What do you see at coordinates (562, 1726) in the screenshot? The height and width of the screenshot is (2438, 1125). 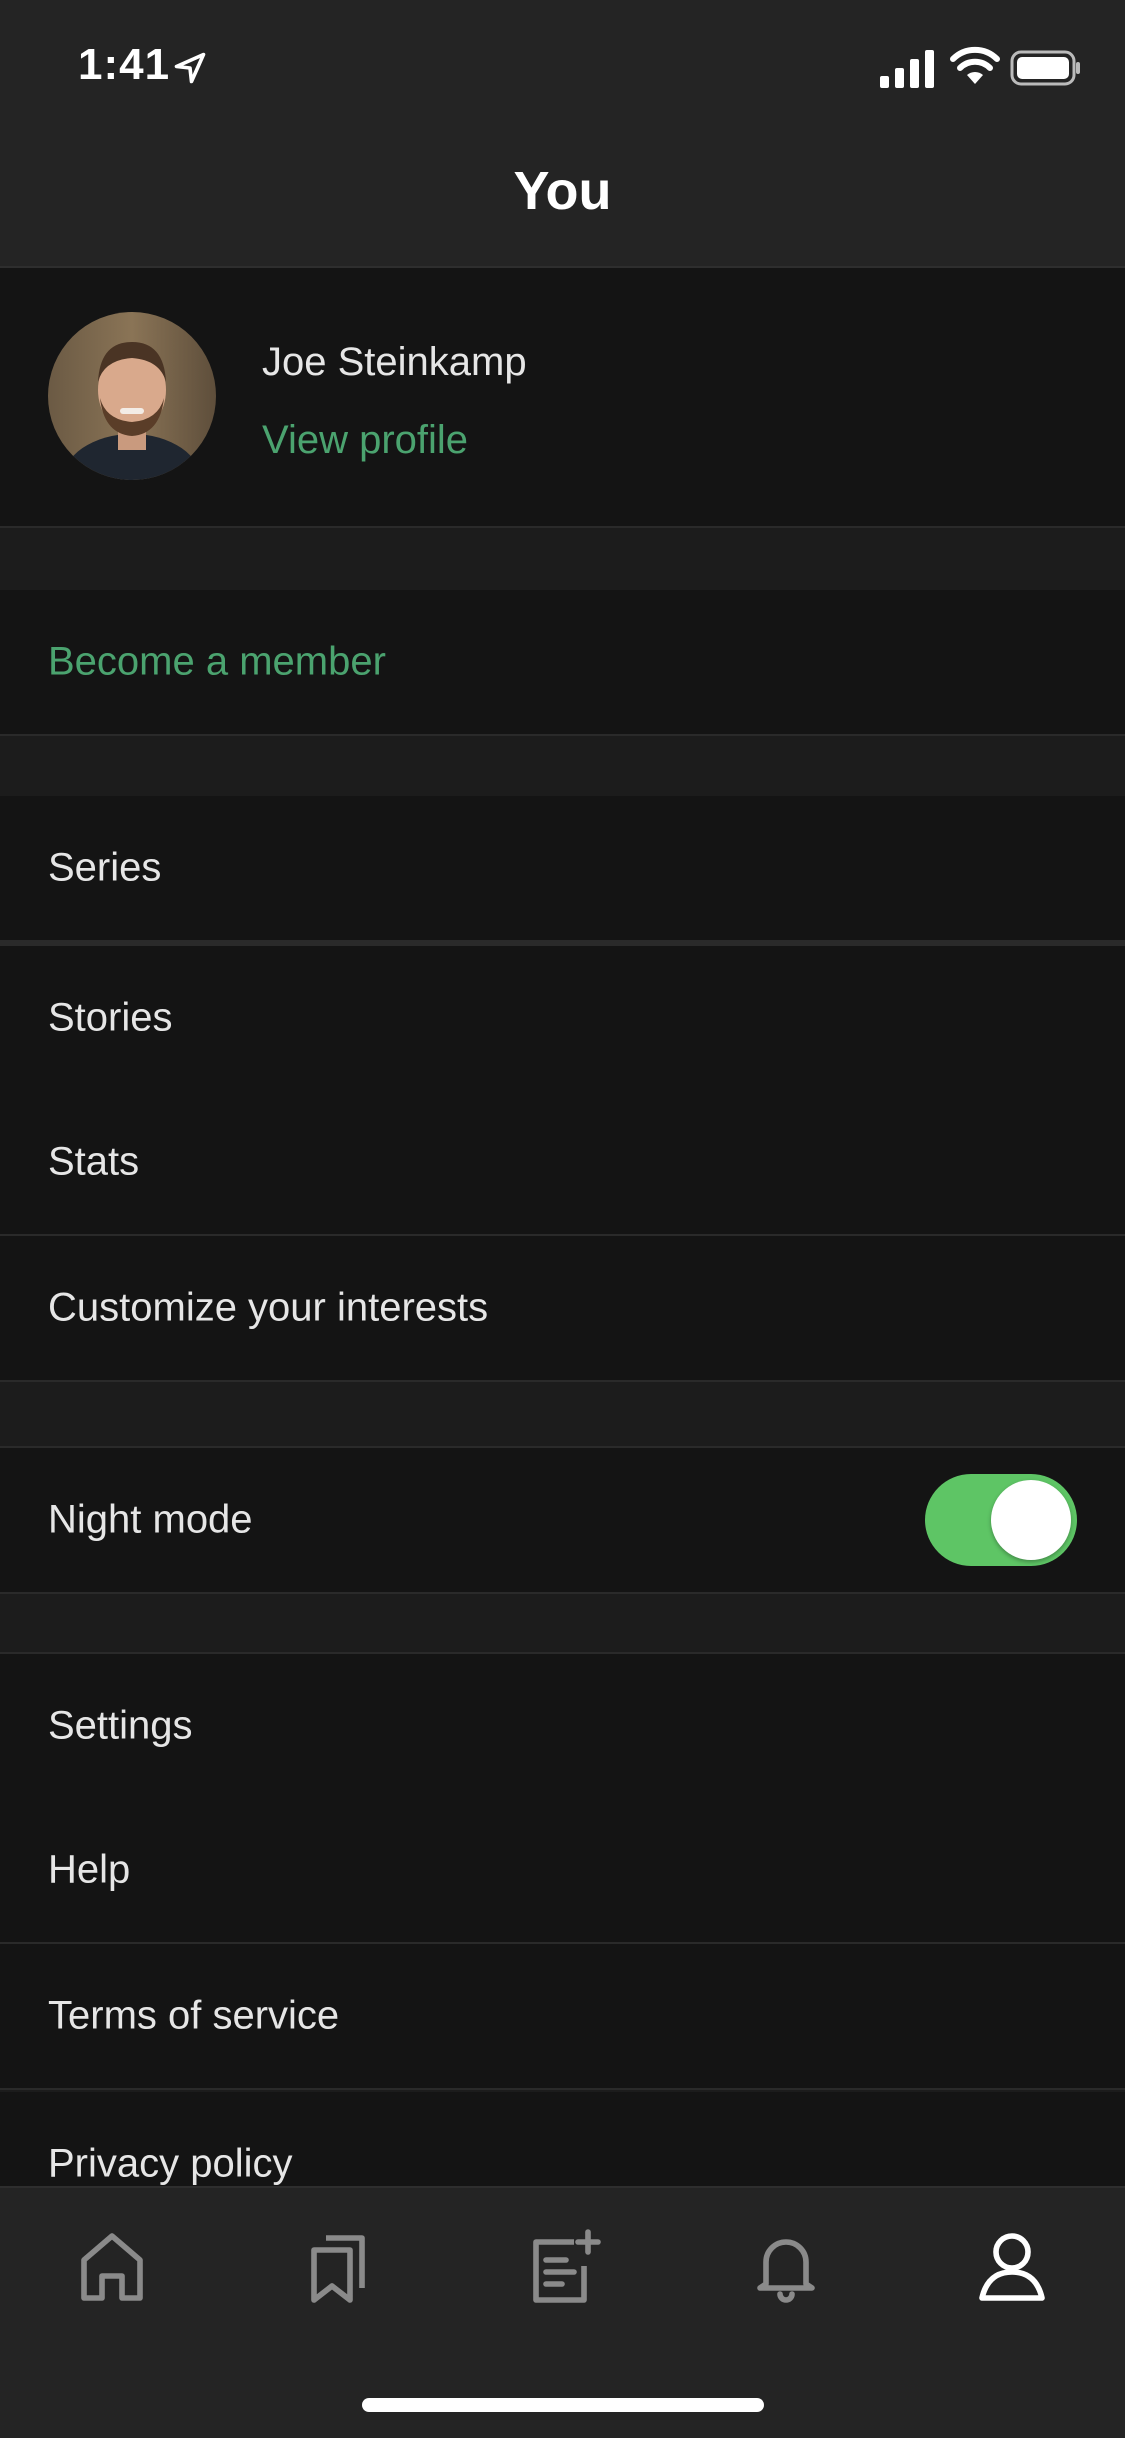 I see `menu-item-settings: Settings` at bounding box center [562, 1726].